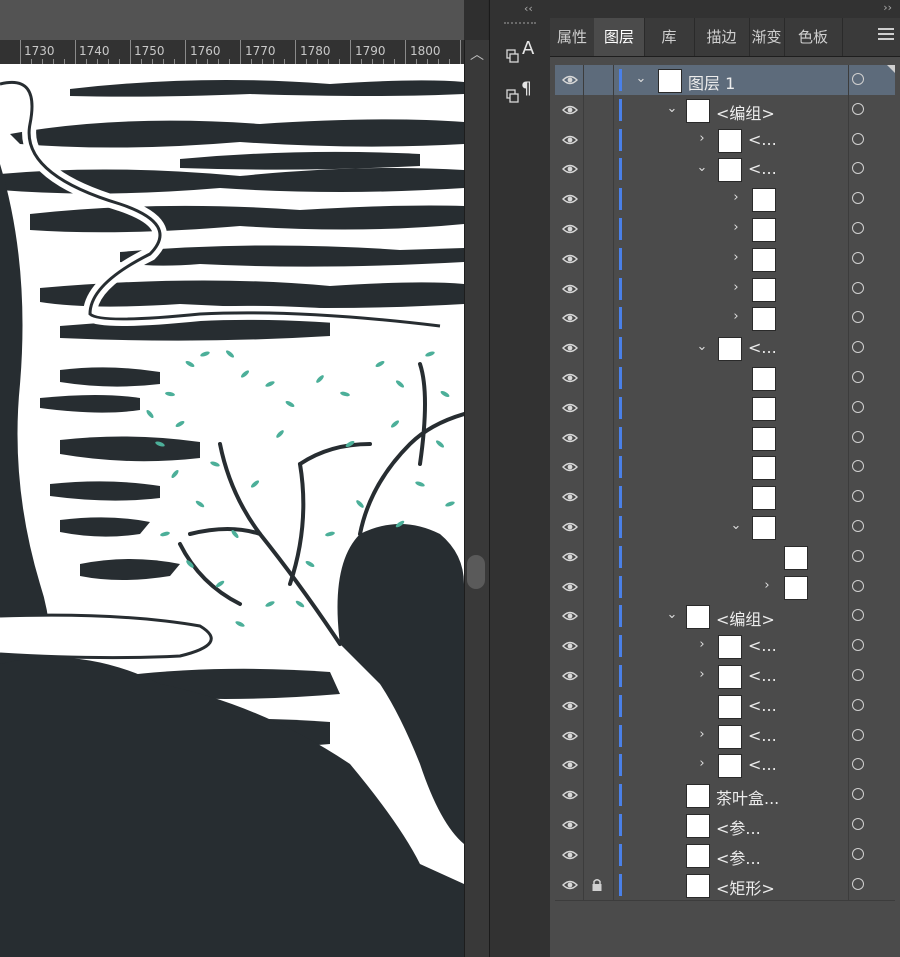 Image resolution: width=900 pixels, height=957 pixels. Describe the element at coordinates (725, 110) in the screenshot. I see `layer-row: ⌄ <编组>` at that location.